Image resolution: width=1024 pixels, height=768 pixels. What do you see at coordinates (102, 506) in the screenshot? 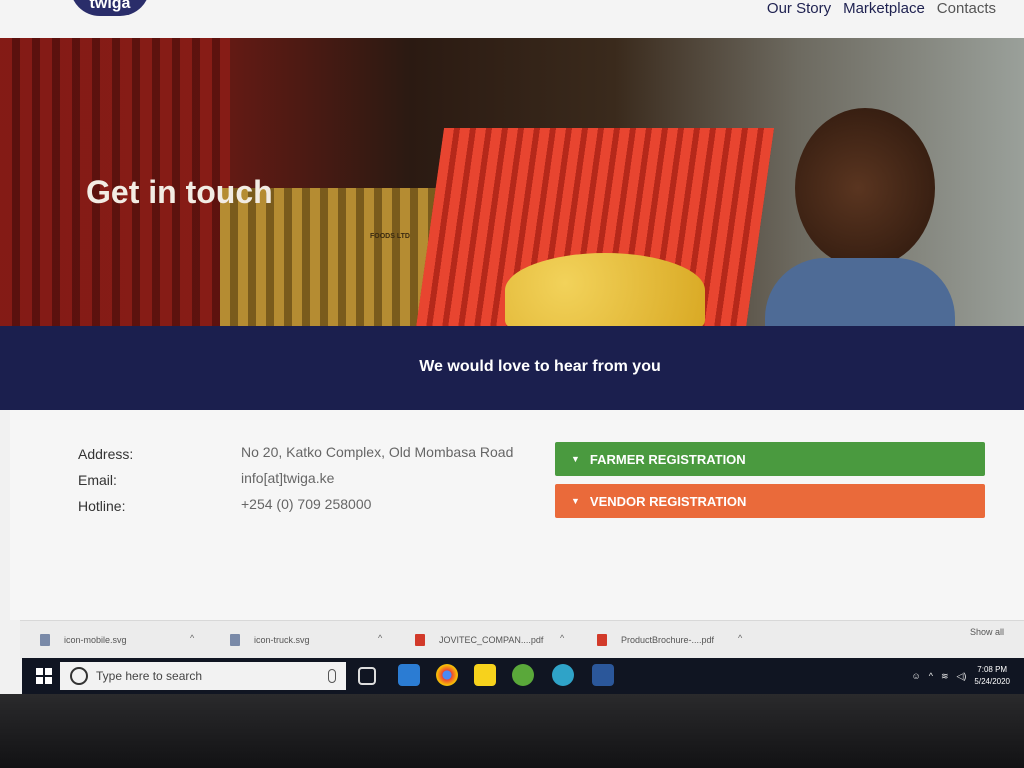
I see `hotline-label: Hotline:` at bounding box center [102, 506].